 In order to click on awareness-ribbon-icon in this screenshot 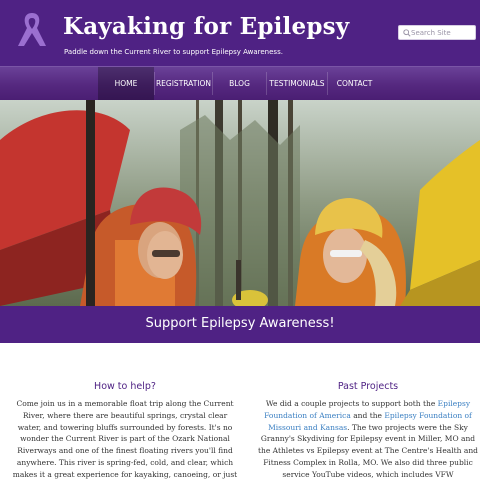, I will do `click(32, 29)`.